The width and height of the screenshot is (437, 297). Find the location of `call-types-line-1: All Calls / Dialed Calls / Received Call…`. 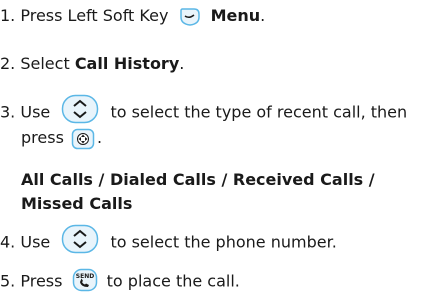

call-types-line-1: All Calls / Dialed Calls / Received Call… is located at coordinates (198, 179).